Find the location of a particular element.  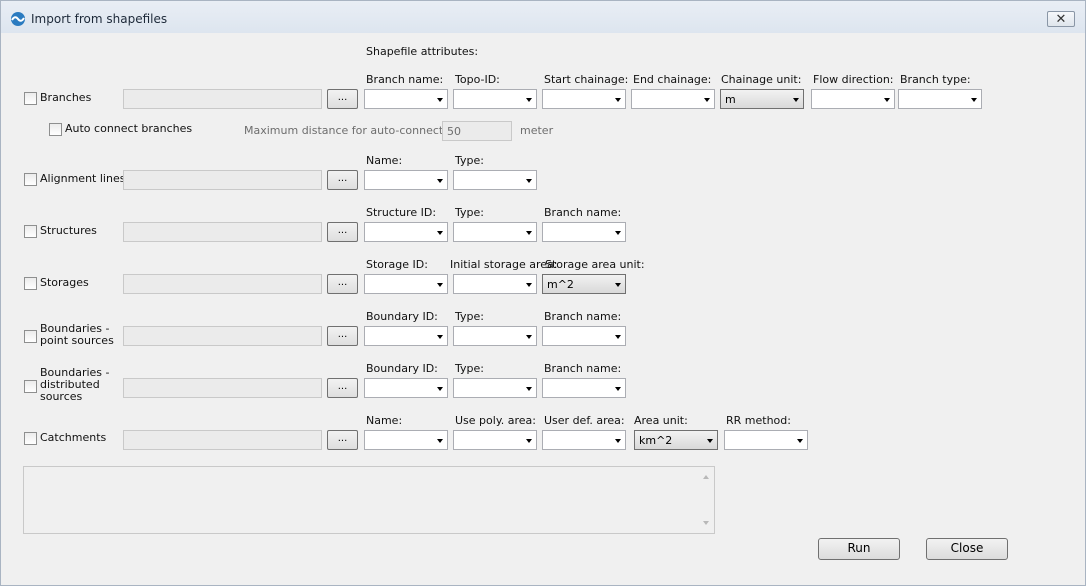

point-boundary-type-dropdown is located at coordinates (495, 336).